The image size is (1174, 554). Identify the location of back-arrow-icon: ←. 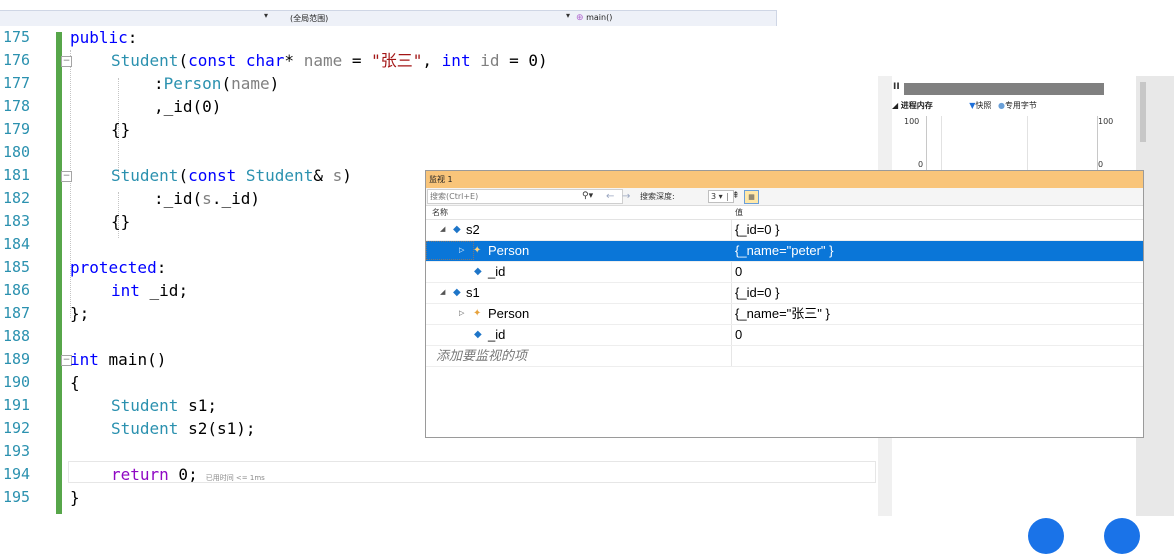
(610, 196).